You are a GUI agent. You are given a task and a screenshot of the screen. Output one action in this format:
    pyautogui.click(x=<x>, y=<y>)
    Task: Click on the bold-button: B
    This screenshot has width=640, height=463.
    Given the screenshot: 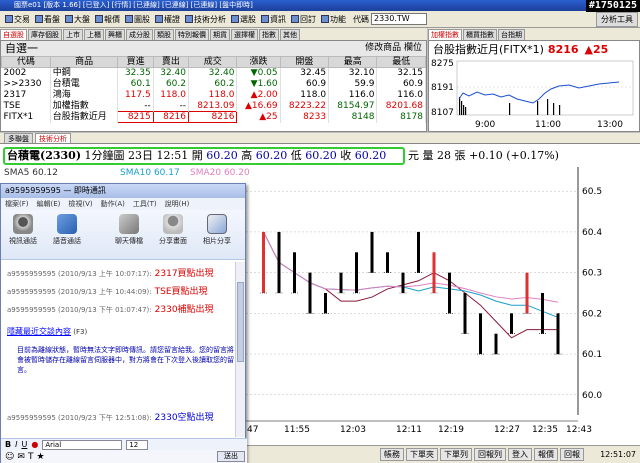 What is the action you would take?
    pyautogui.click(x=8, y=444)
    